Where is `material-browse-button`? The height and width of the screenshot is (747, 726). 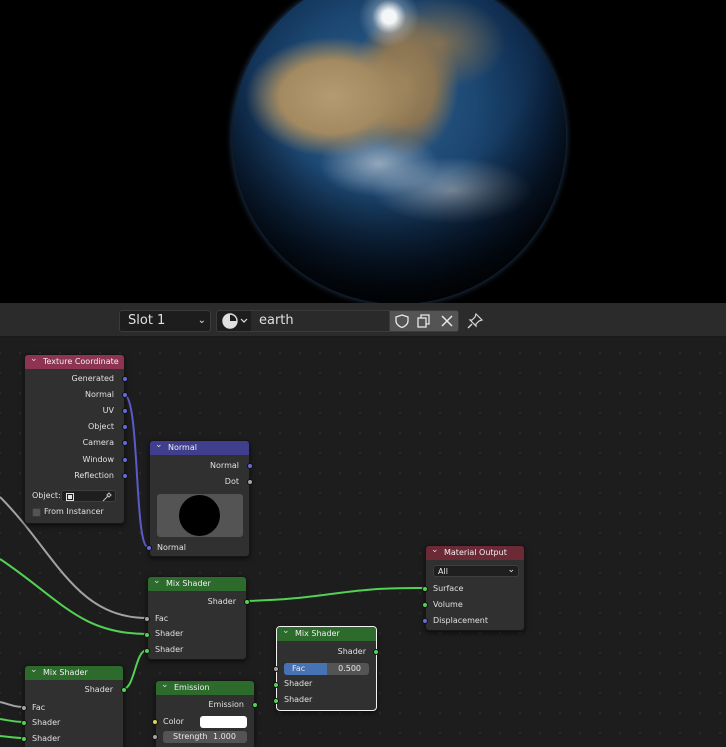
material-browse-button is located at coordinates (234, 321).